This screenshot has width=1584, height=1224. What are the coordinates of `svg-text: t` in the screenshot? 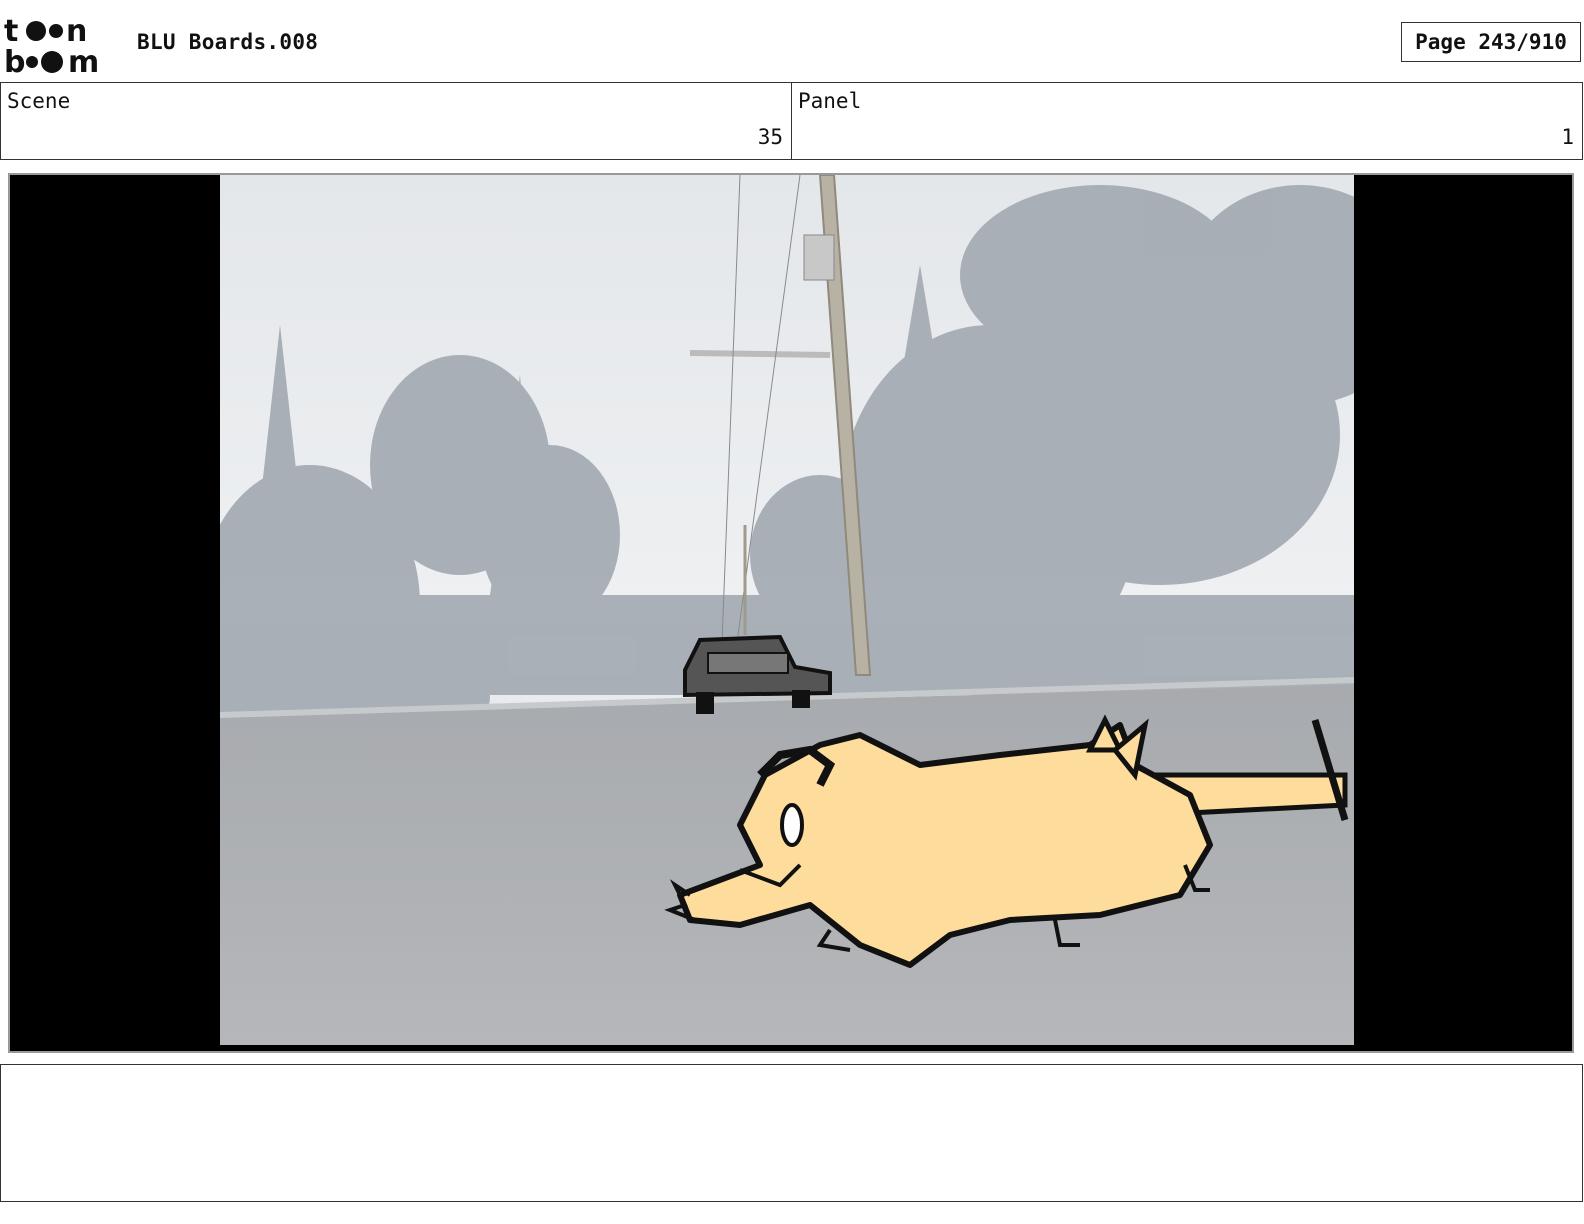 It's located at (11, 31).